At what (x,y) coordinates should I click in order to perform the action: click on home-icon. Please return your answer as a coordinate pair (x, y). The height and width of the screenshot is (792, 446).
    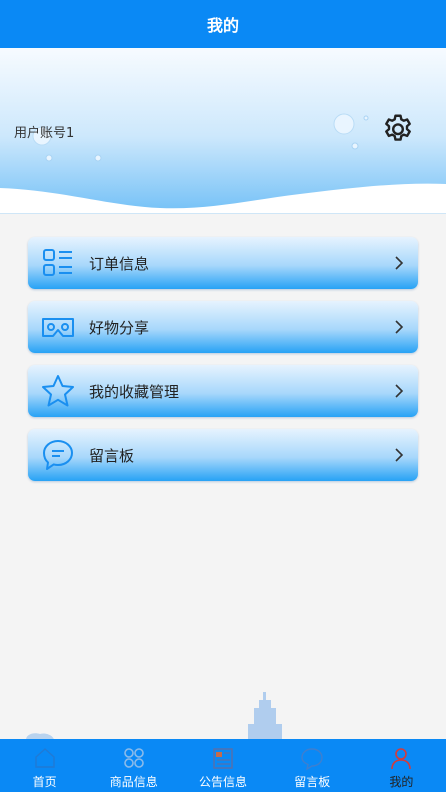
    Looking at the image, I should click on (44, 758).